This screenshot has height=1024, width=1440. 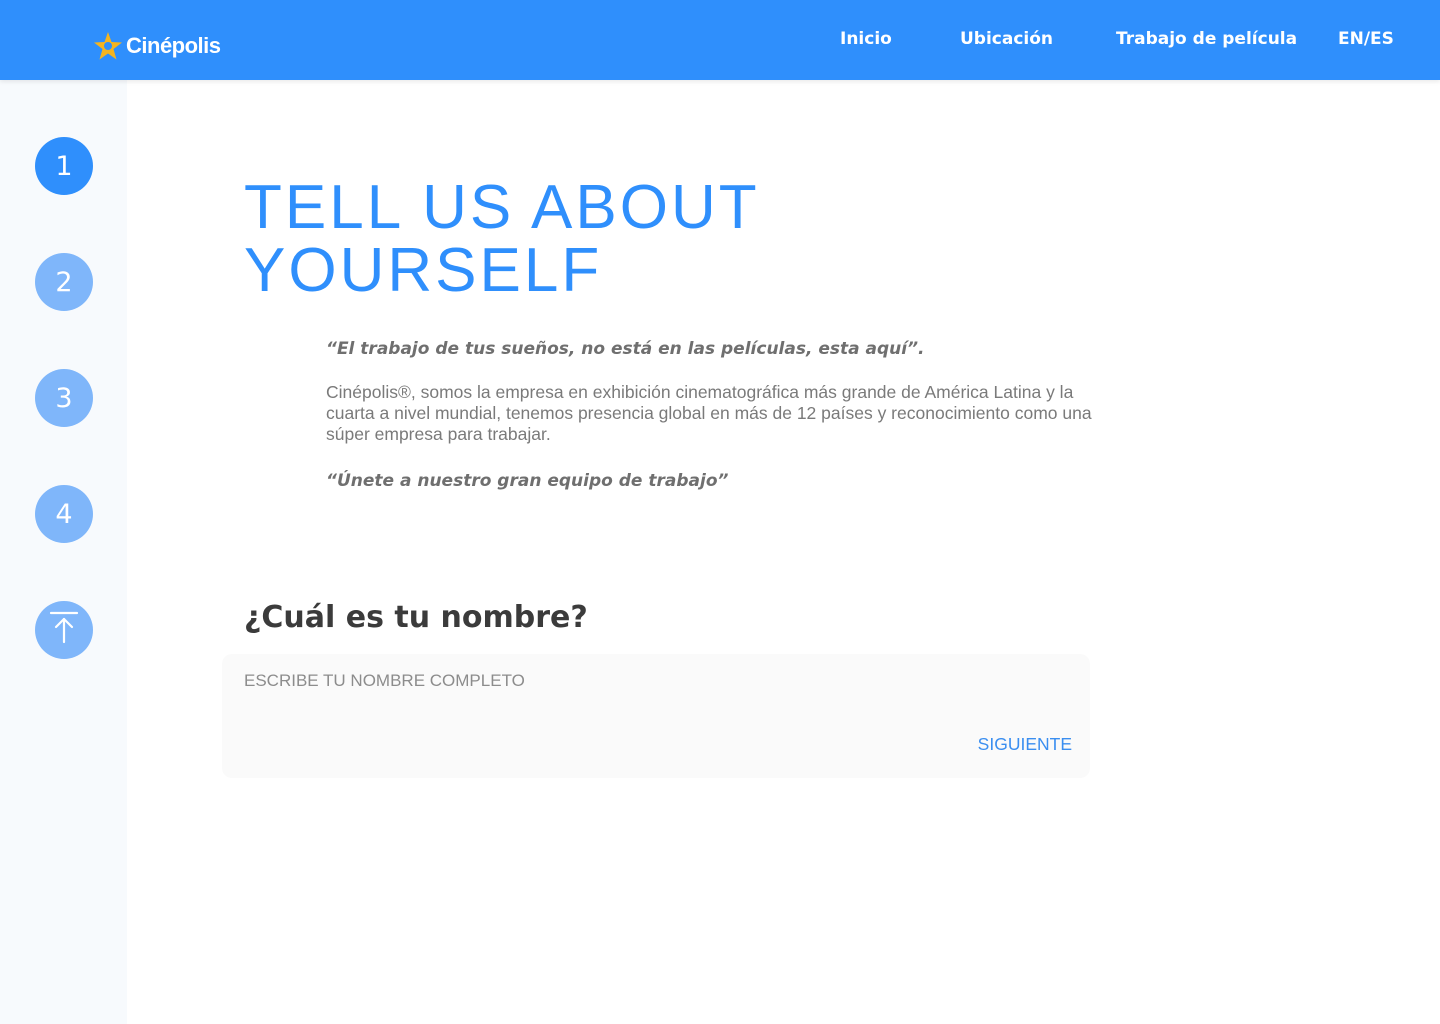 What do you see at coordinates (1366, 39) in the screenshot?
I see `language-toggle: EN/ES` at bounding box center [1366, 39].